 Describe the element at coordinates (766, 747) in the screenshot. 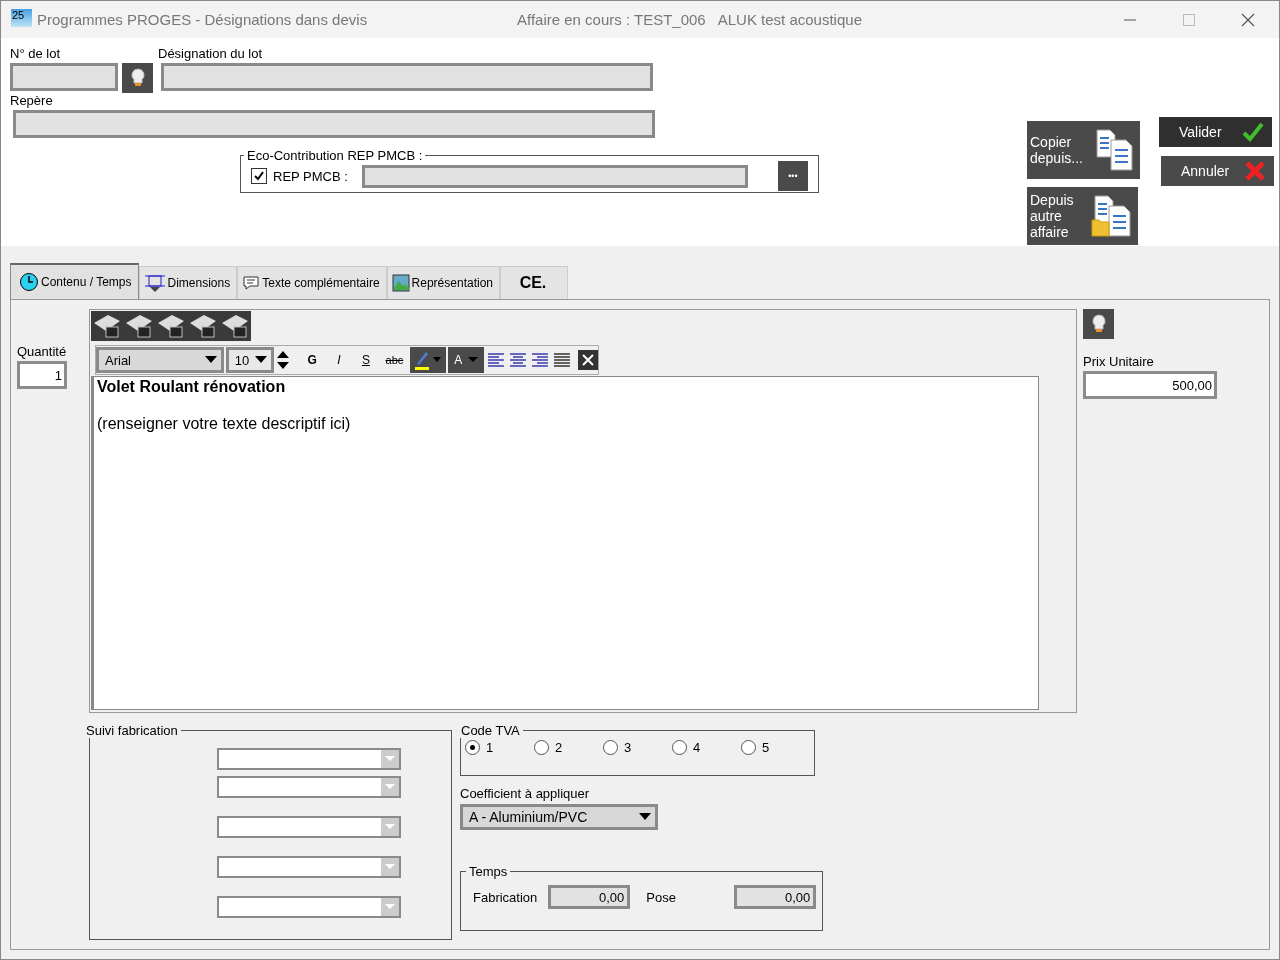

I see `vat-option-label: 5` at that location.